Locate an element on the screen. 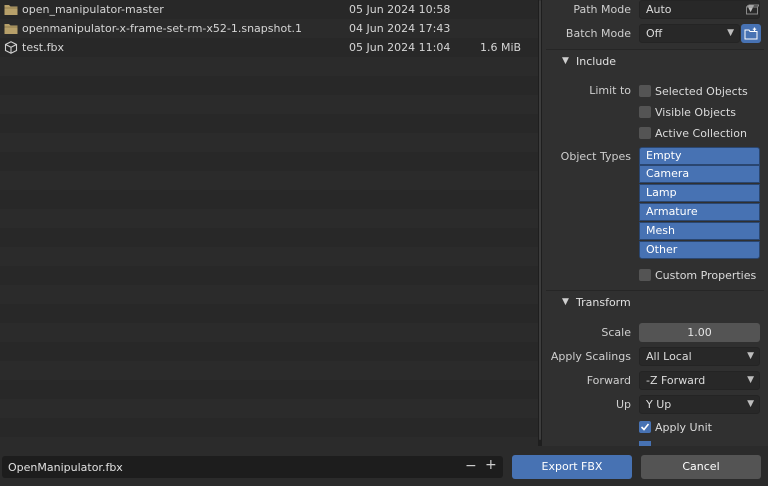 This screenshot has width=768, height=486. up-dropdown: Y Up ▼ is located at coordinates (699, 404).